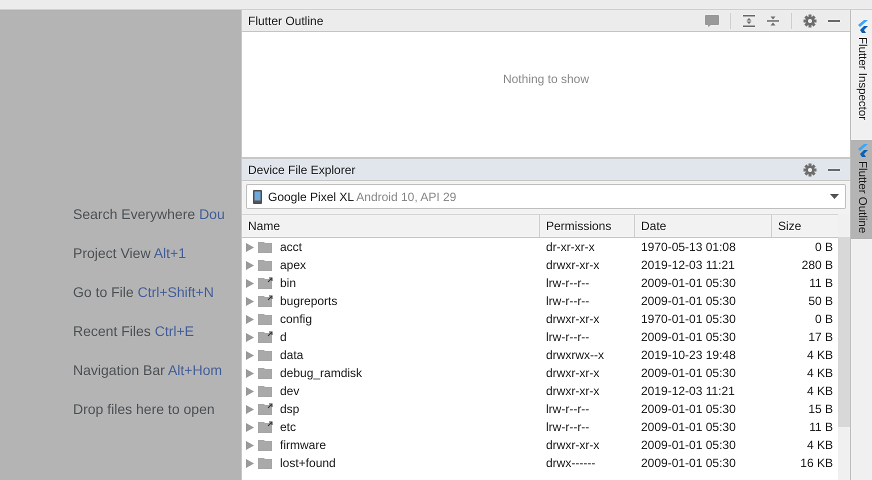  I want to click on side-tab: Flutter Outline, so click(861, 190).